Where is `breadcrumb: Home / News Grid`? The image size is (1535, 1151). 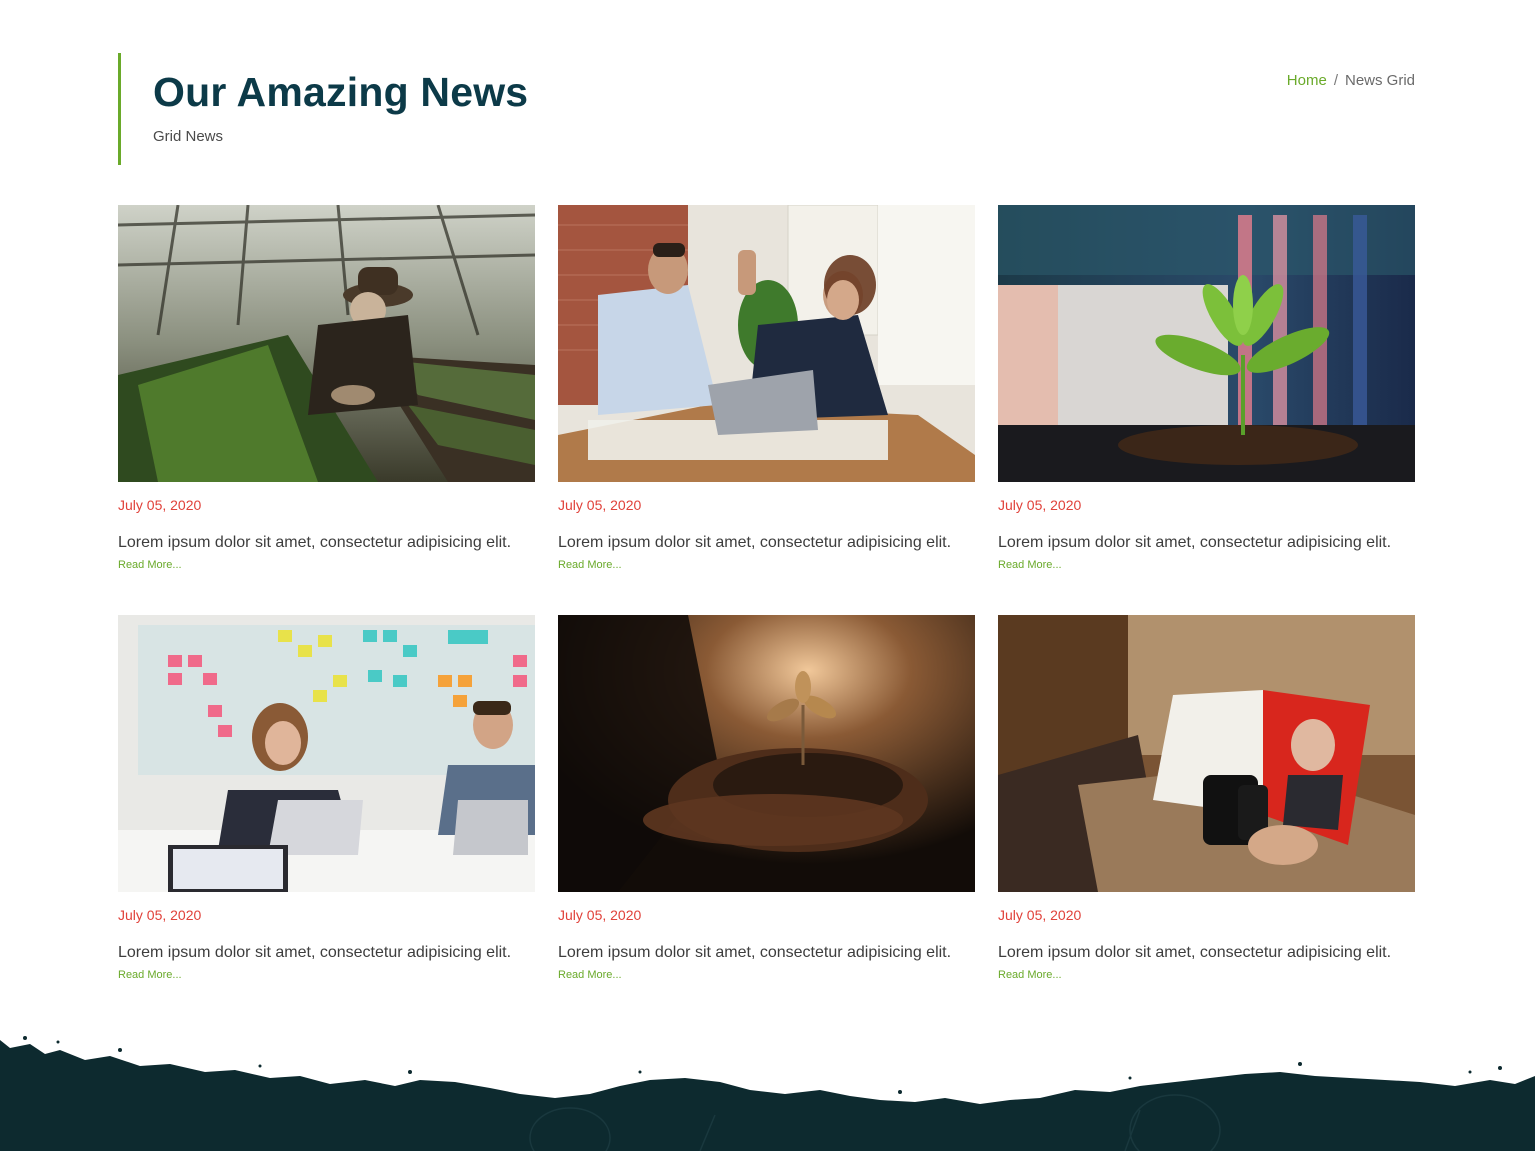
breadcrumb: Home / News Grid is located at coordinates (1351, 80).